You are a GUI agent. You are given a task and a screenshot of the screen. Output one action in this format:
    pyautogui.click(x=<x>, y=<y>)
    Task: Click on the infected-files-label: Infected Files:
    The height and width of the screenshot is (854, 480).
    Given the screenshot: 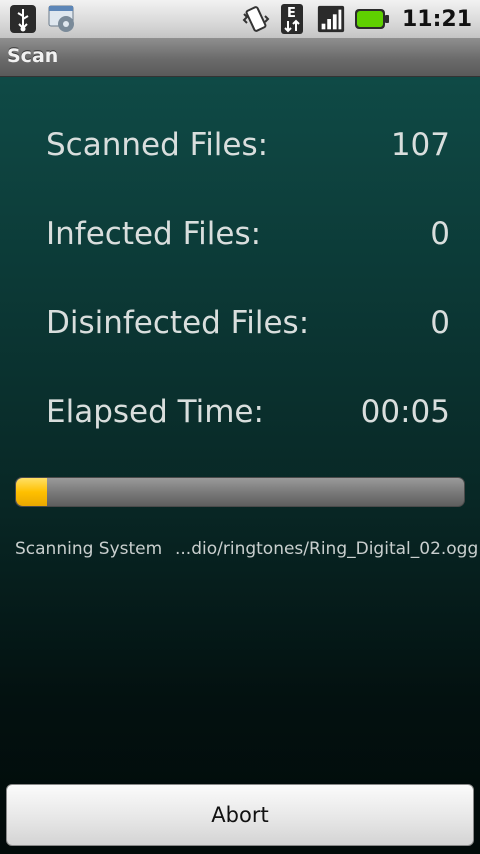 What is the action you would take?
    pyautogui.click(x=154, y=234)
    